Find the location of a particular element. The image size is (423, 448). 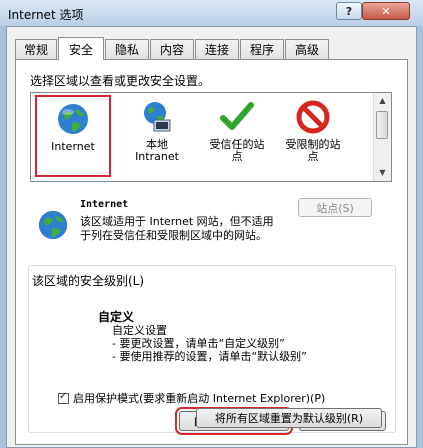

close-button: ✕ is located at coordinates (386, 11).